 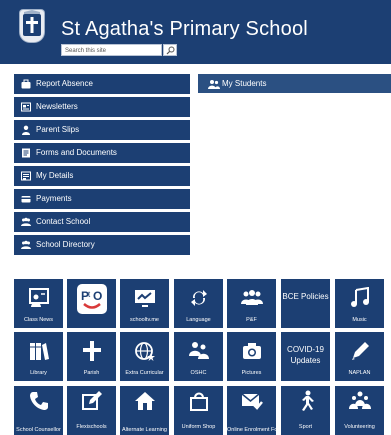 What do you see at coordinates (251, 320) in the screenshot?
I see `tile-label: P&F` at bounding box center [251, 320].